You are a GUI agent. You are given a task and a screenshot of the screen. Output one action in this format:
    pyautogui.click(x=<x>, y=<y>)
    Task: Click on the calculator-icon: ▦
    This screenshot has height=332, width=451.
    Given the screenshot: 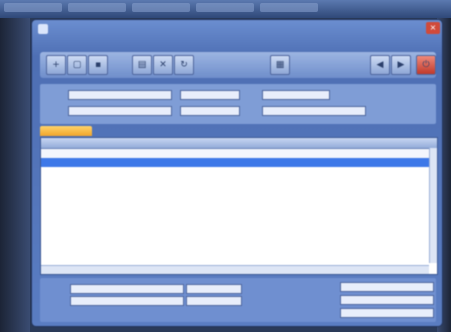 What is the action you would take?
    pyautogui.click(x=280, y=65)
    